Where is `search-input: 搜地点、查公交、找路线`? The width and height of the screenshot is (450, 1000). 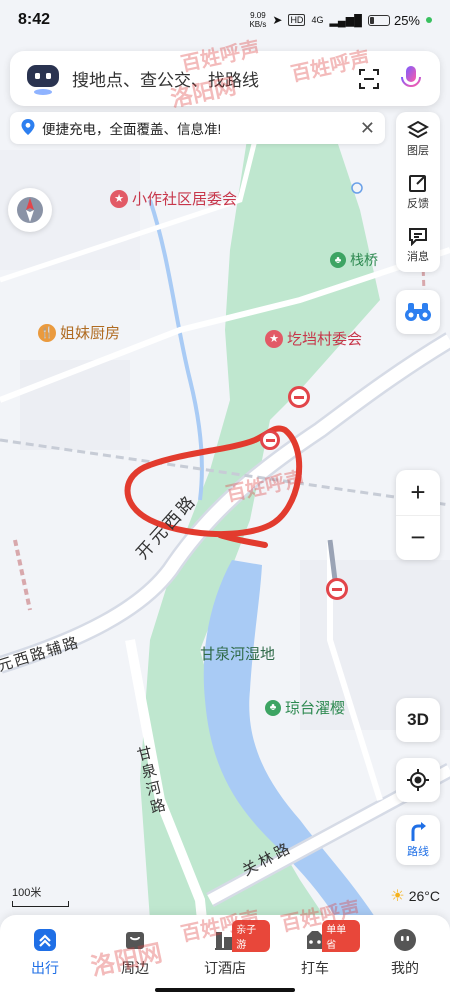 search-input: 搜地点、查公交、找路线 is located at coordinates (207, 78).